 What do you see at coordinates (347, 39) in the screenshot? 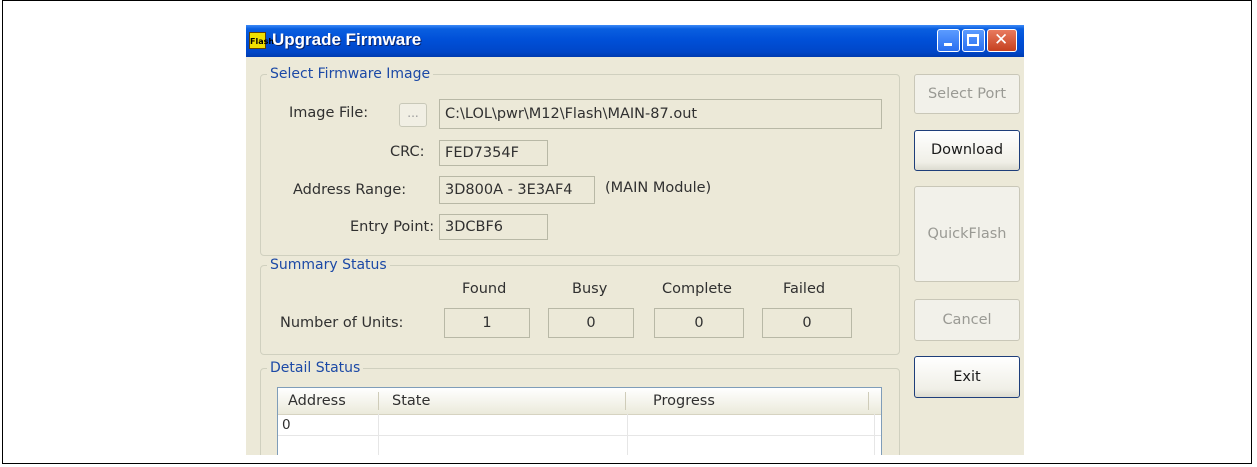
I see `window-title: Upgrade Firmware` at bounding box center [347, 39].